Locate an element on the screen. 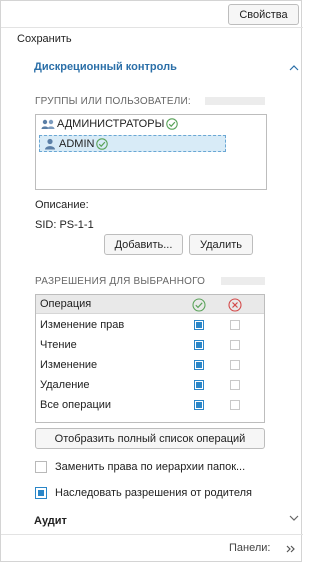 This screenshot has height=562, width=320. list-item-label: ADMIN is located at coordinates (77, 143).